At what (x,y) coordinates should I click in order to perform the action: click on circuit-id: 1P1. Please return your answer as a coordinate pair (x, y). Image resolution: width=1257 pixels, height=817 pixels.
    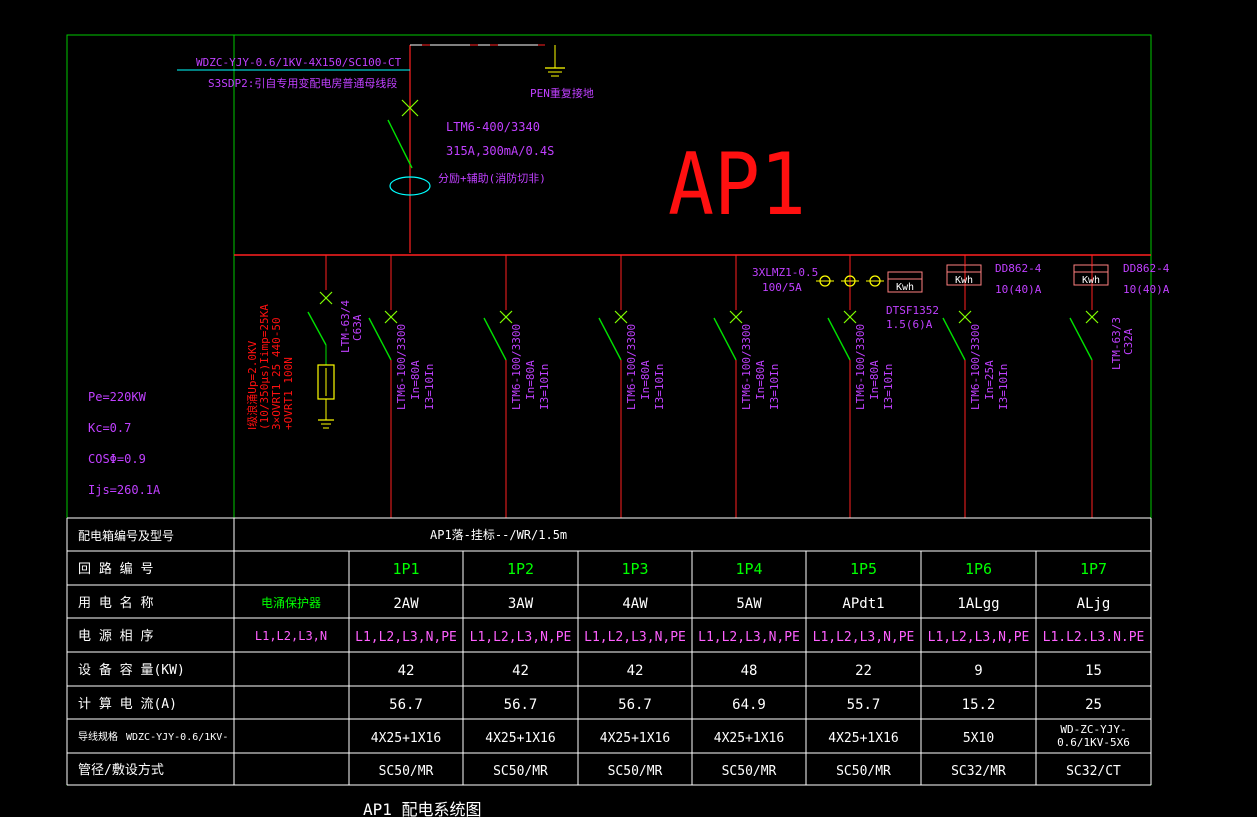
    Looking at the image, I should click on (405, 569).